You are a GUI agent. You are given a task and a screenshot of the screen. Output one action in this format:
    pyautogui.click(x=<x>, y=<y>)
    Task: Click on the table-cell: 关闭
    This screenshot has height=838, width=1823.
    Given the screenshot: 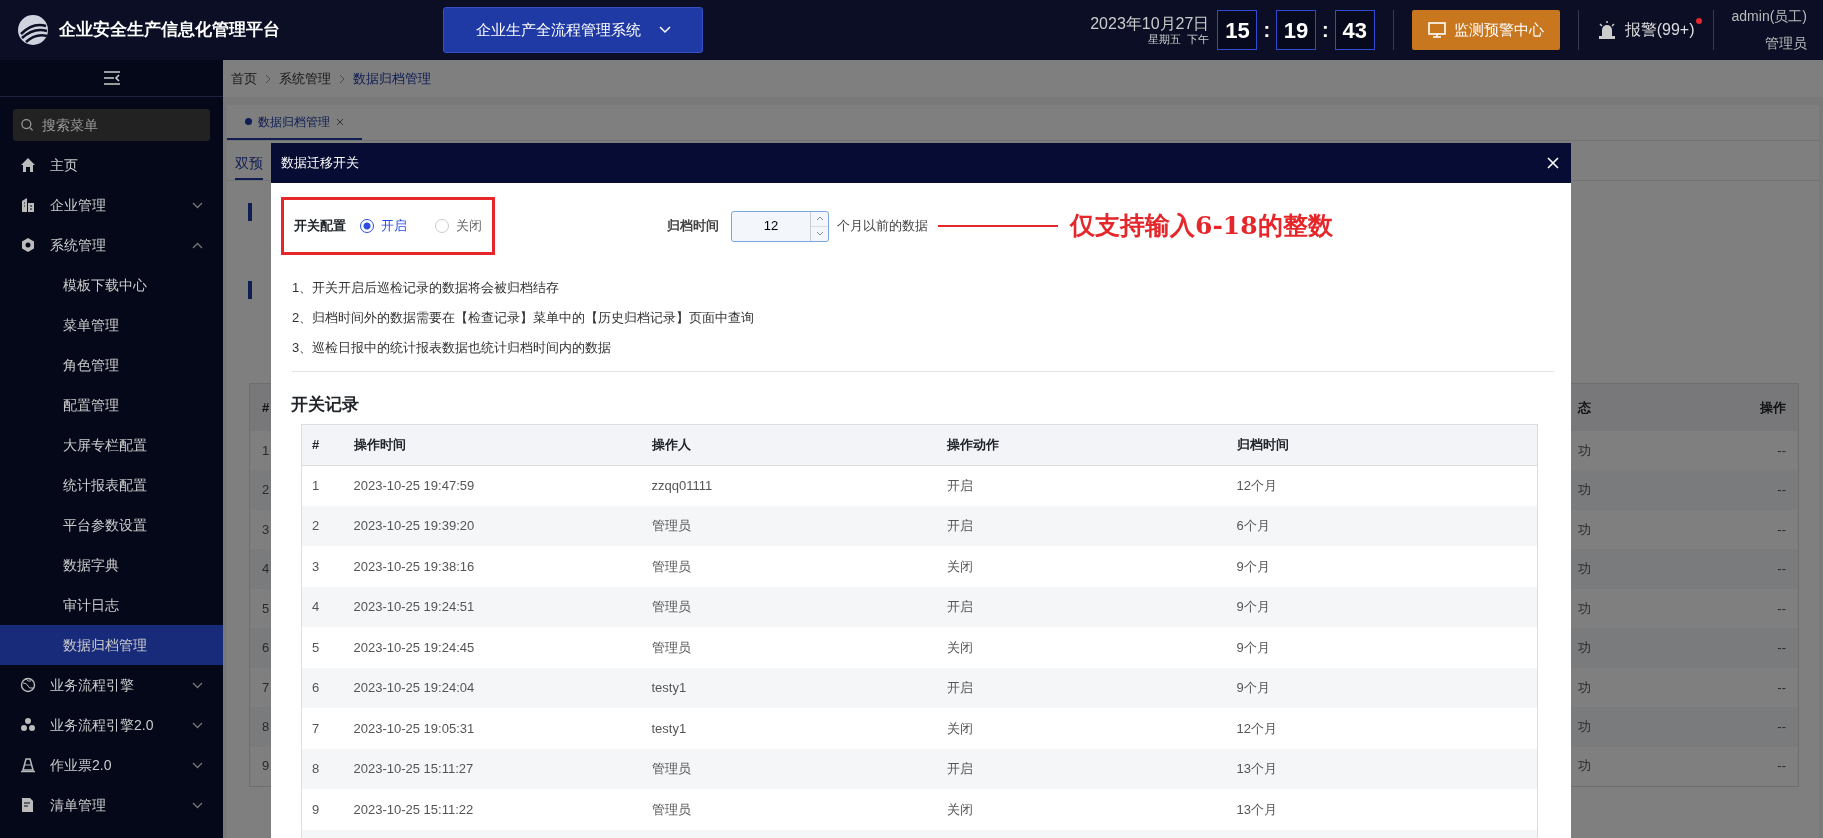 What is the action you would take?
    pyautogui.click(x=959, y=566)
    